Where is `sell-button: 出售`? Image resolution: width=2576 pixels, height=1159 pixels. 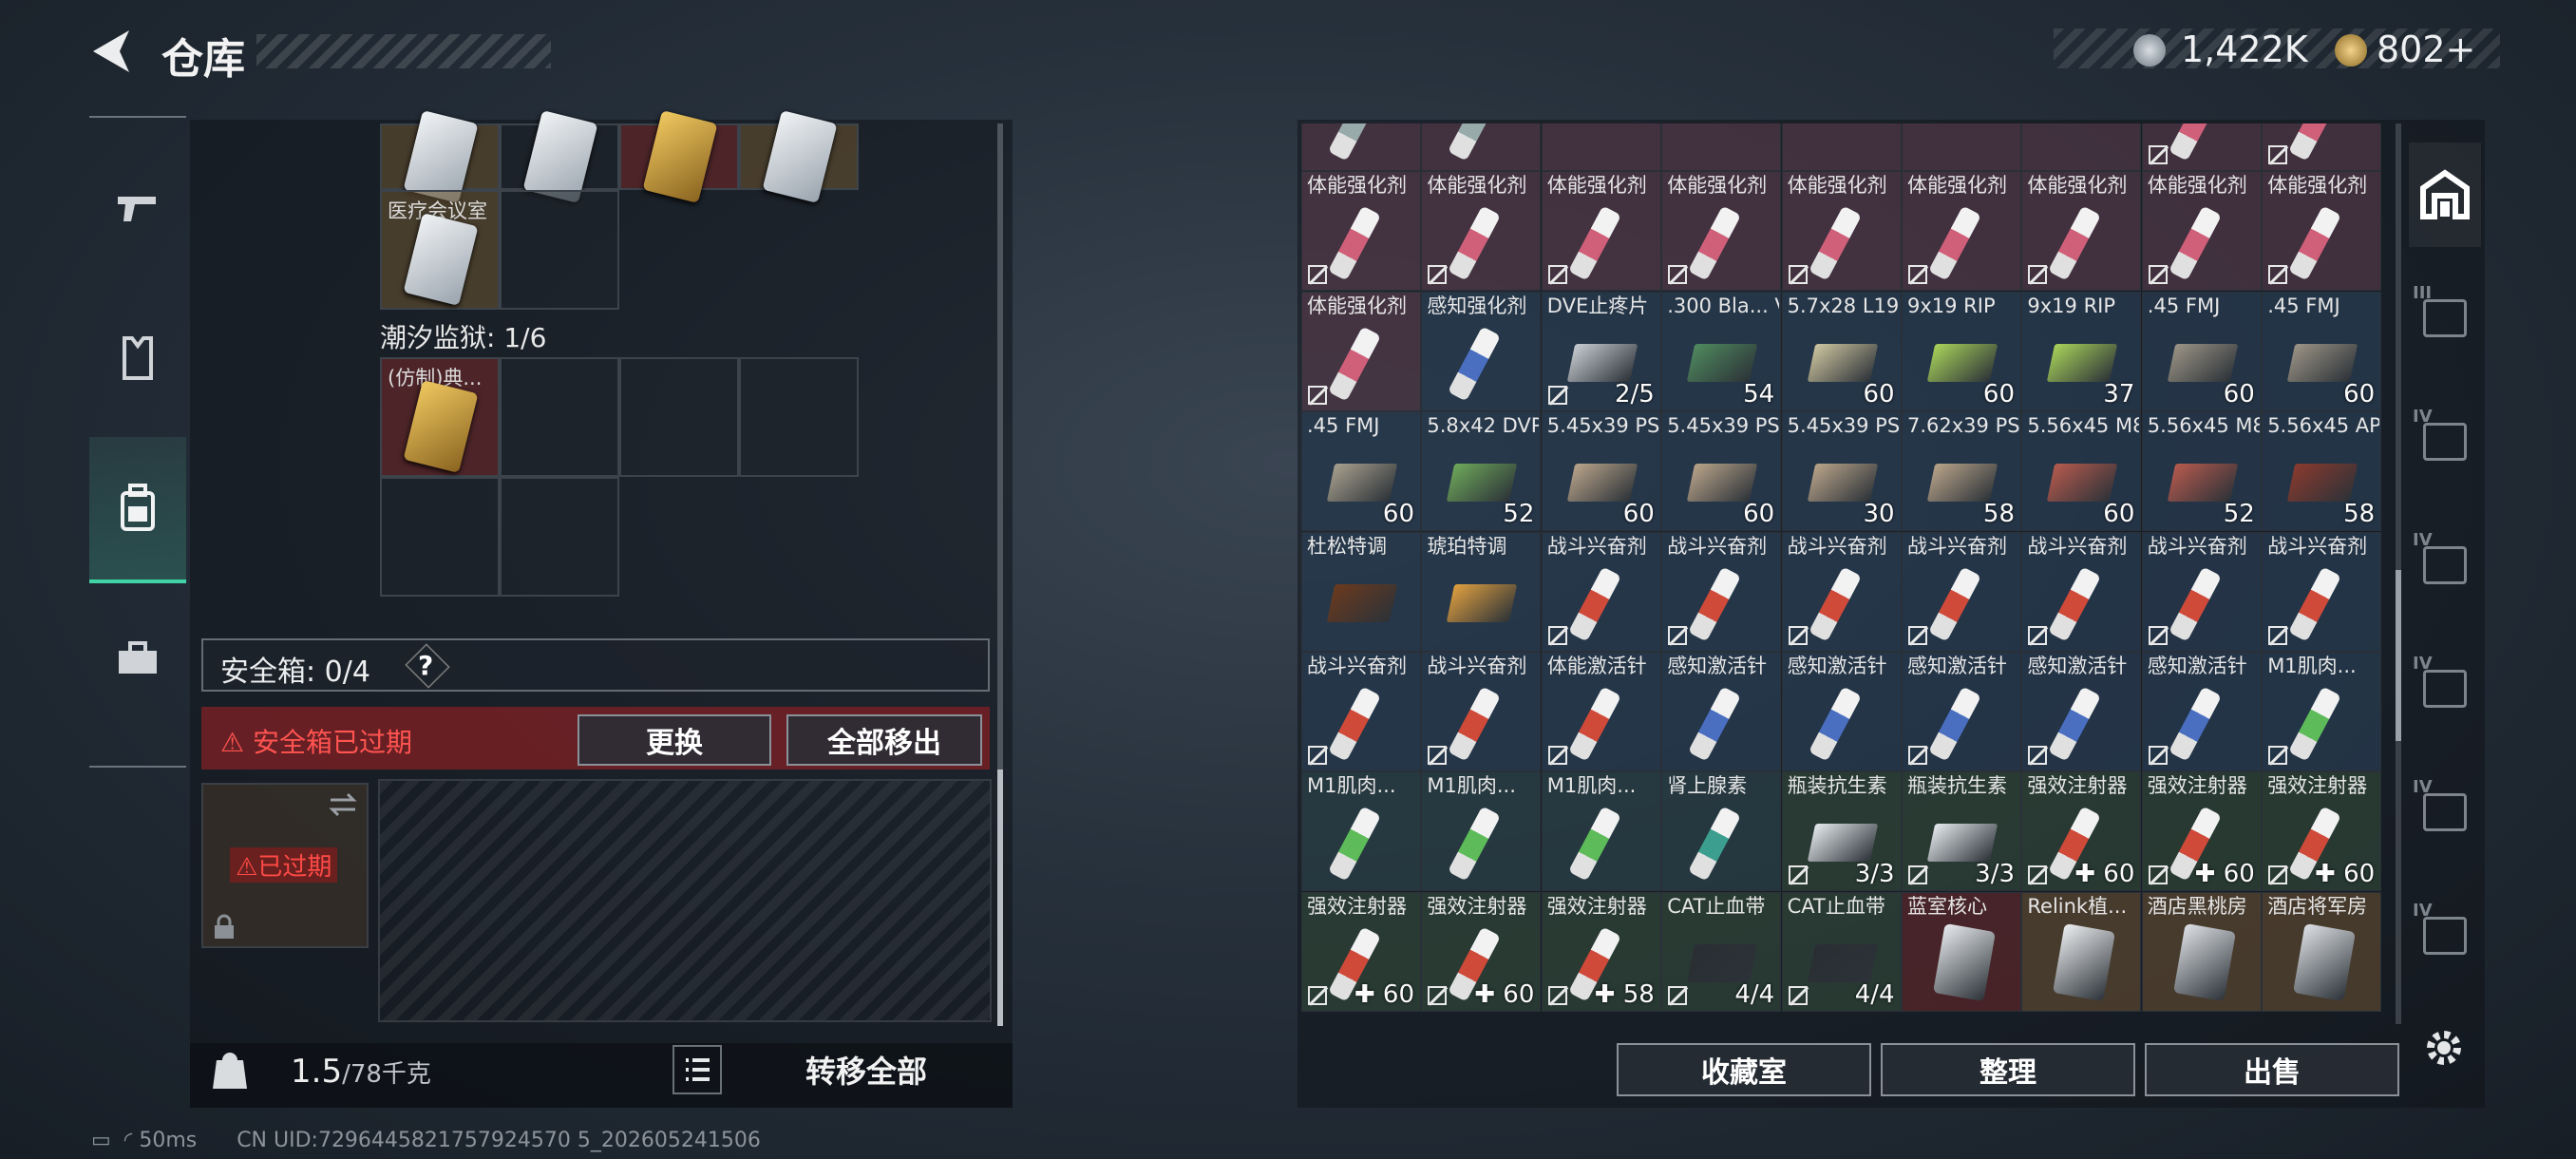 sell-button: 出售 is located at coordinates (2272, 1069).